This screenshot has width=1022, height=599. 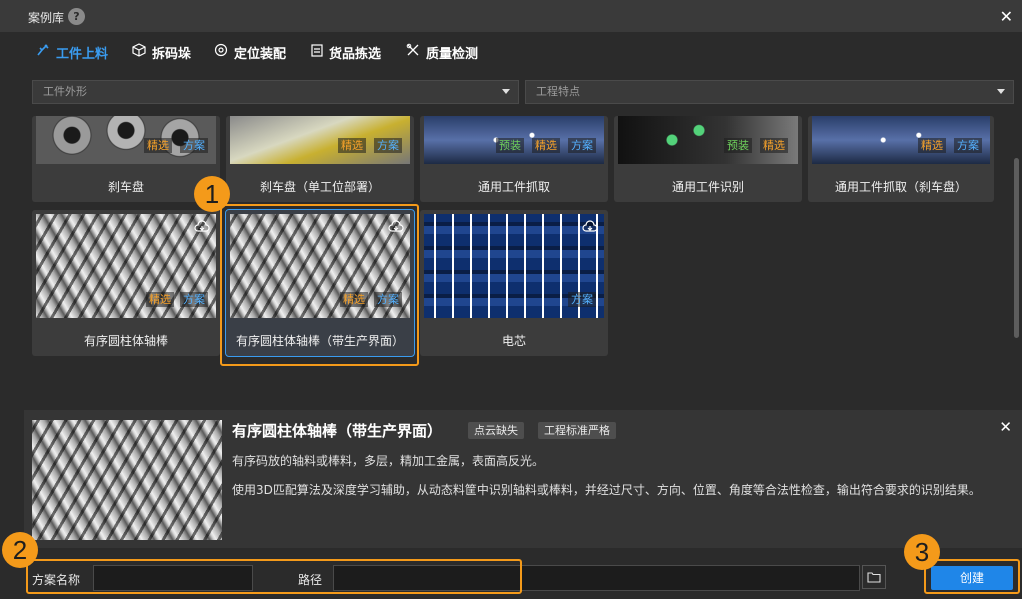 I want to click on tab-workpiece-loading: 工件上料, so click(x=72, y=52).